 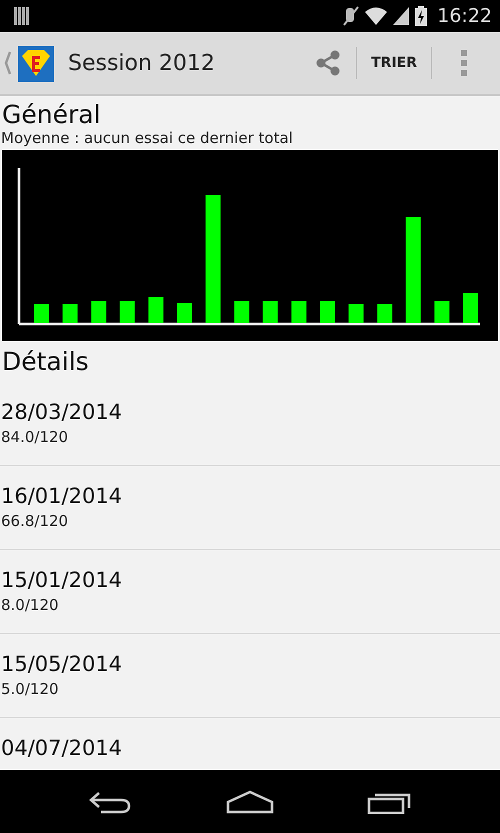 I want to click on wifi-icon, so click(x=376, y=16).